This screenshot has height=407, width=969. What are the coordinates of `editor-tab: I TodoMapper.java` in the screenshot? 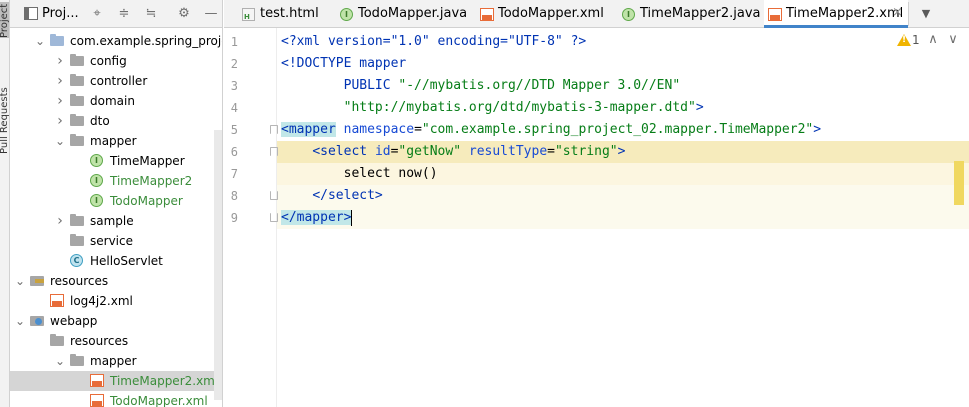 It's located at (406, 14).